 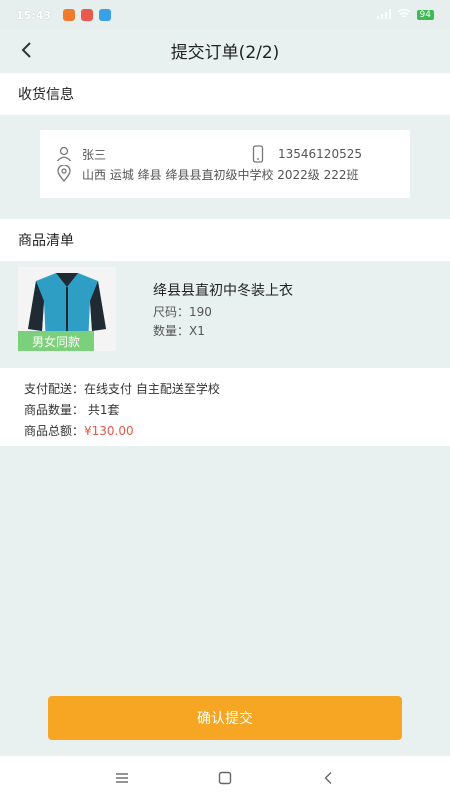 What do you see at coordinates (223, 291) in the screenshot?
I see `product-name: 绛县县直初中冬装上衣` at bounding box center [223, 291].